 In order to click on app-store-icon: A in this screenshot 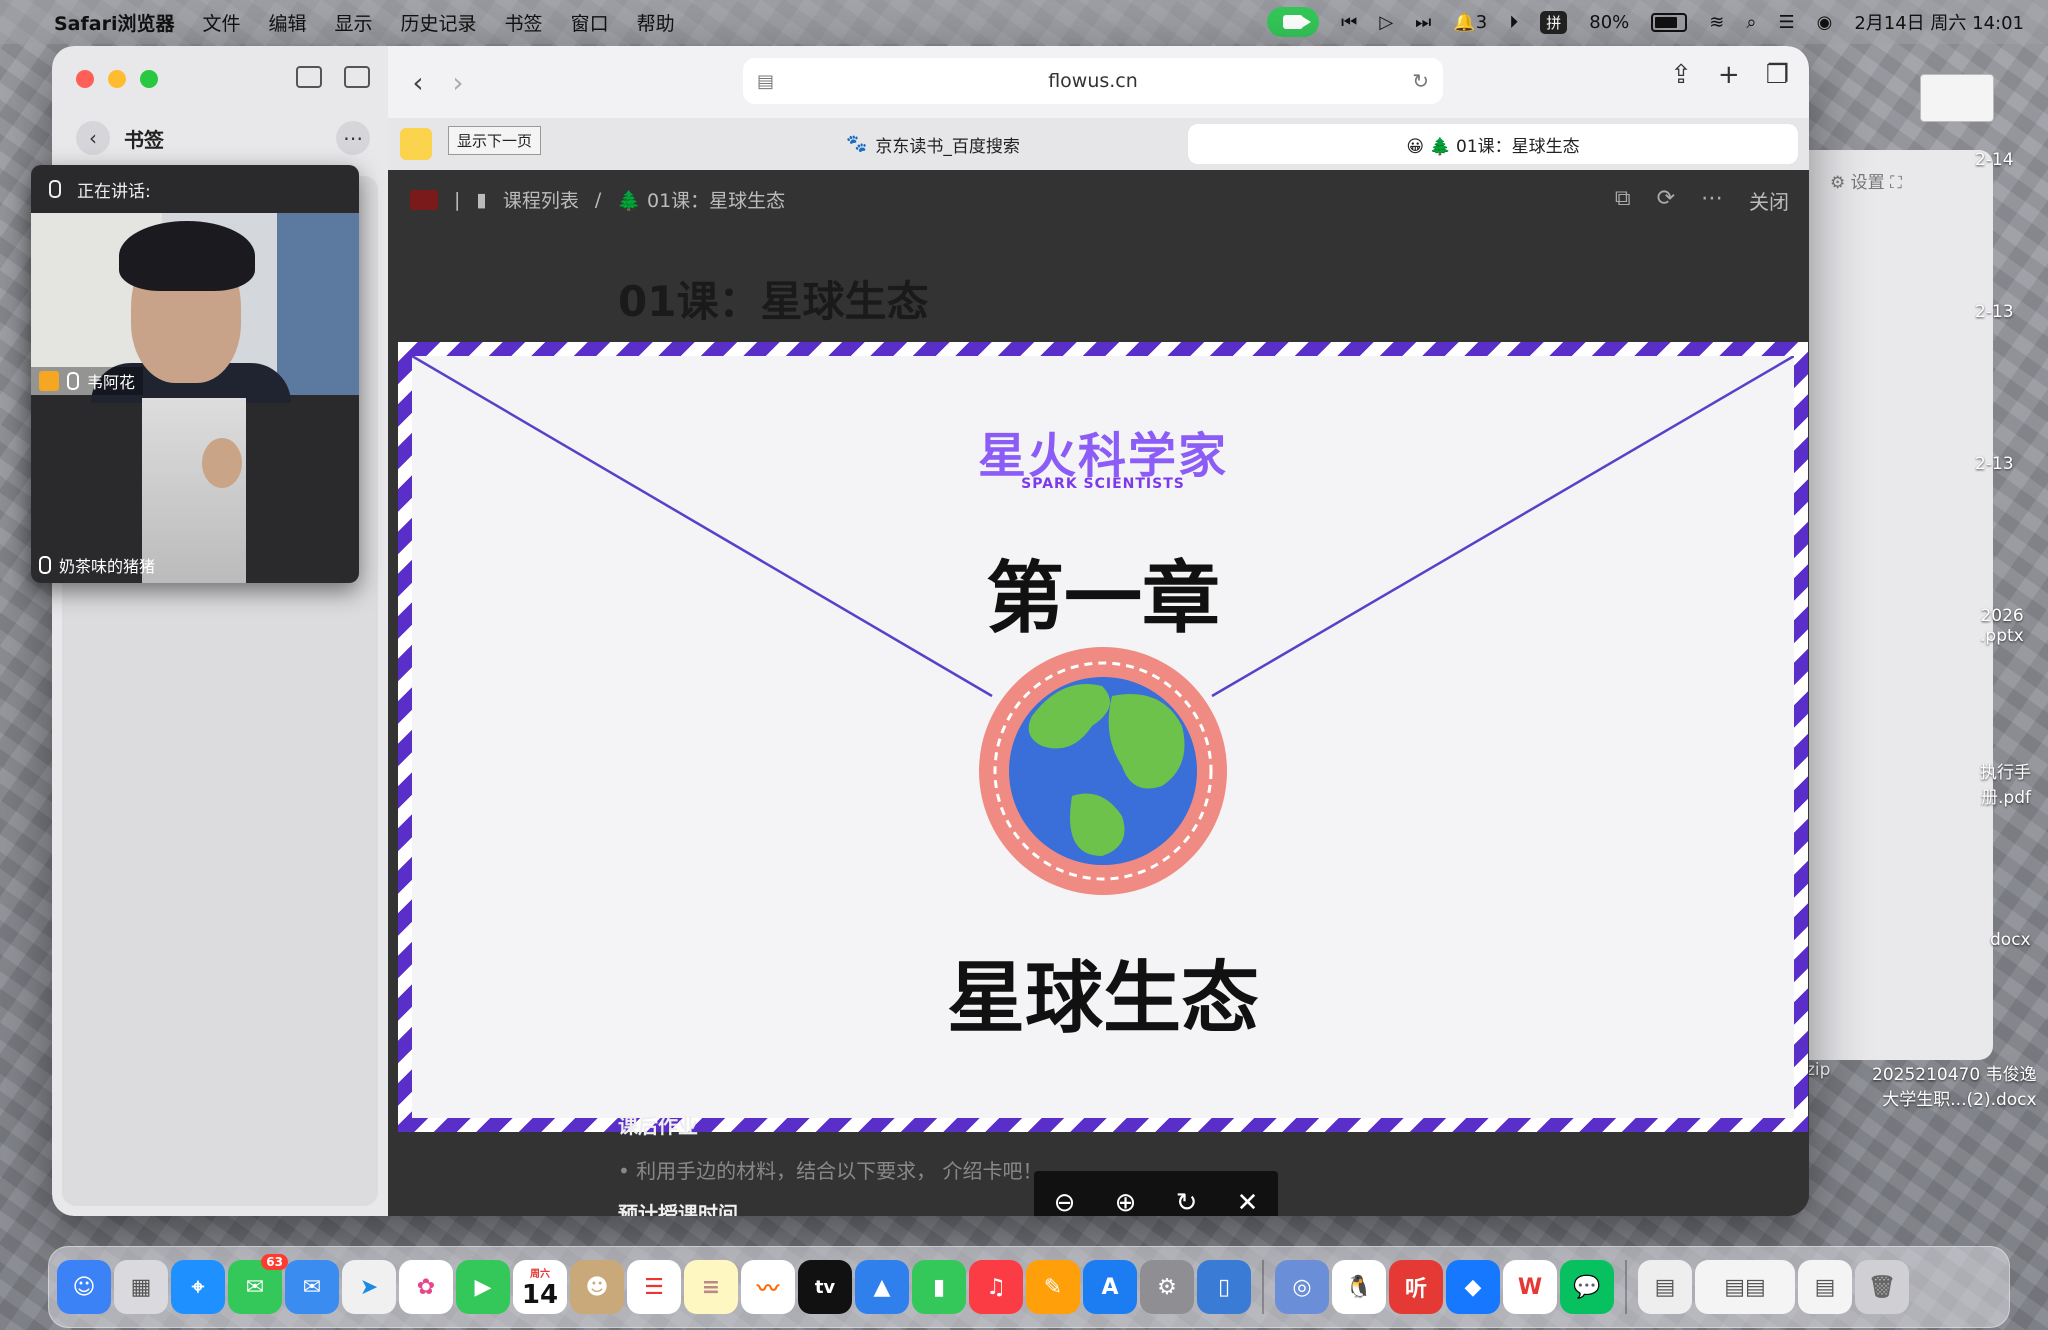, I will do `click(1110, 1287)`.